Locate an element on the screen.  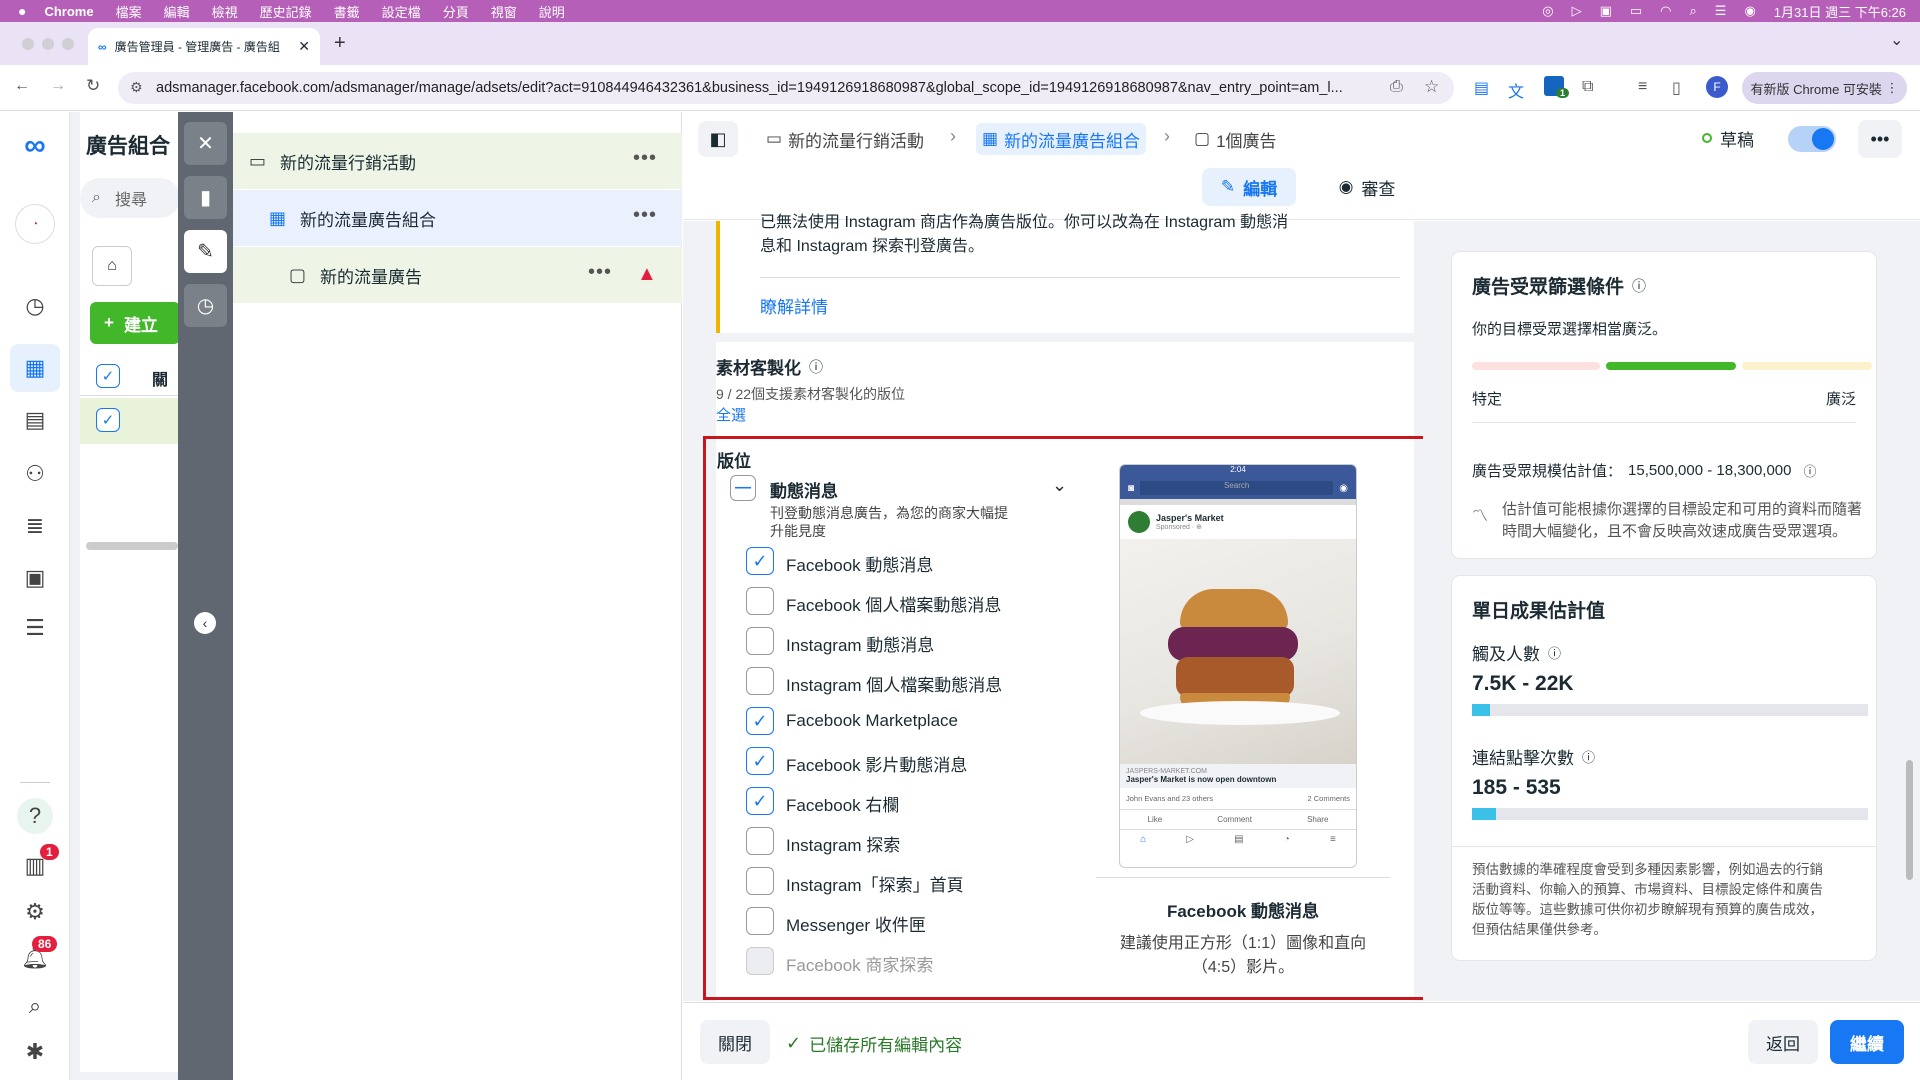
collapse-panel-button: ‹ is located at coordinates (205, 623).